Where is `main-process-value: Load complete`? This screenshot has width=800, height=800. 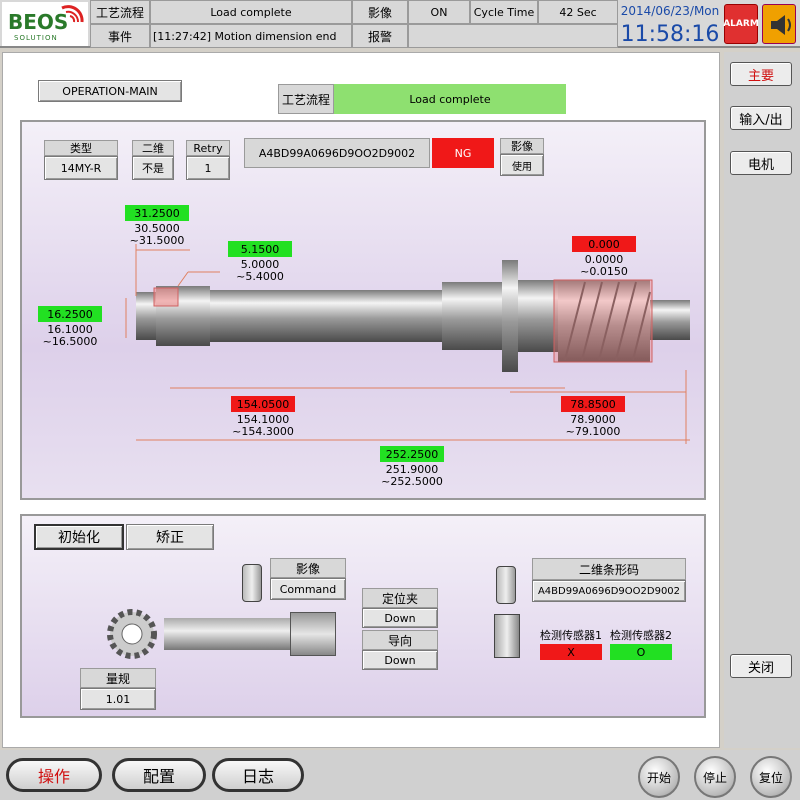
main-process-value: Load complete is located at coordinates (450, 99).